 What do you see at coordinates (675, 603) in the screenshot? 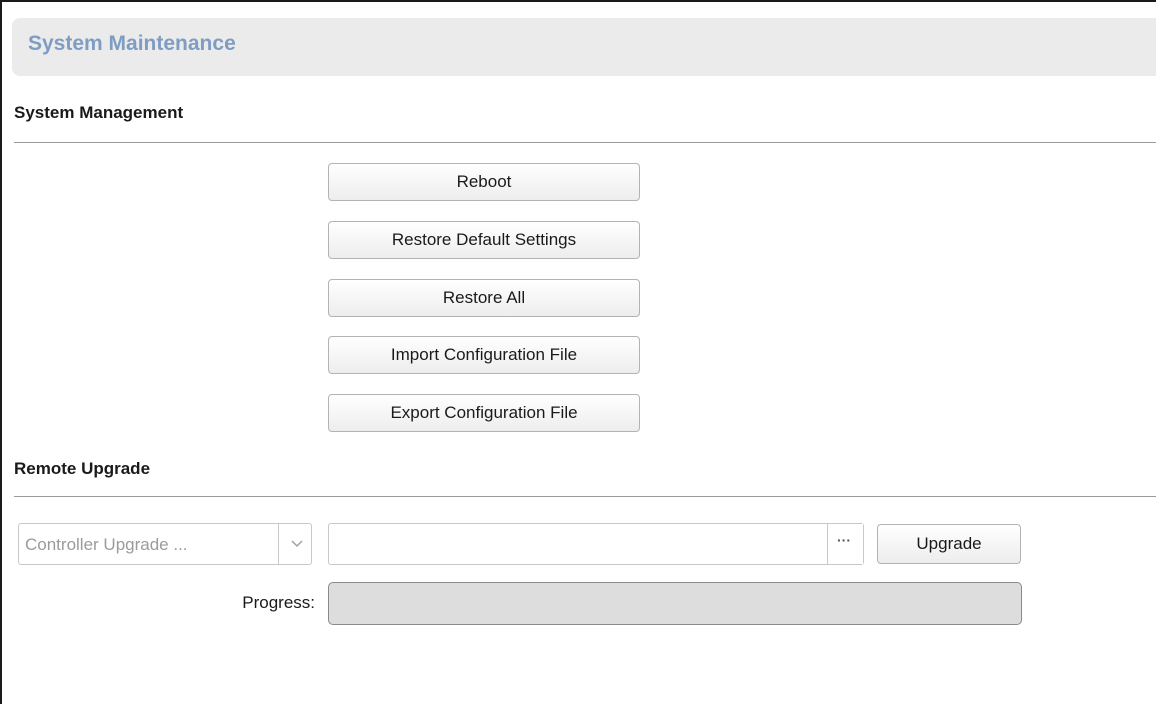
I see `upgrade-progress-bar` at bounding box center [675, 603].